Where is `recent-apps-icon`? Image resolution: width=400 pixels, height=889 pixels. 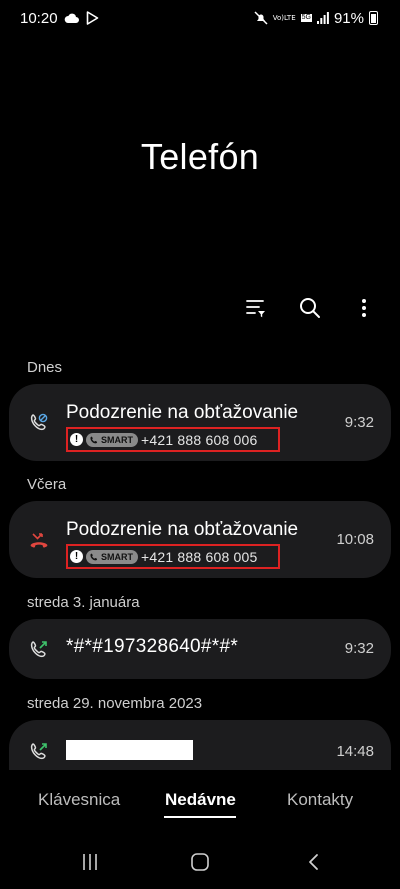 recent-apps-icon is located at coordinates (90, 862).